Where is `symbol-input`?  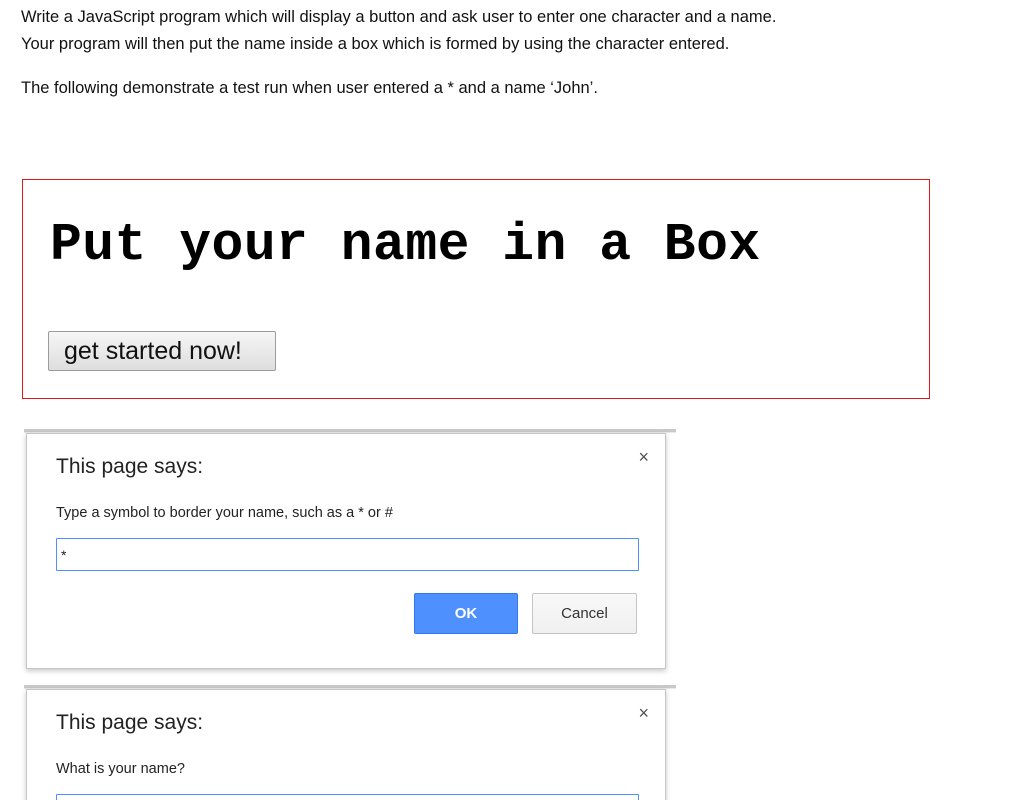 symbol-input is located at coordinates (347, 554).